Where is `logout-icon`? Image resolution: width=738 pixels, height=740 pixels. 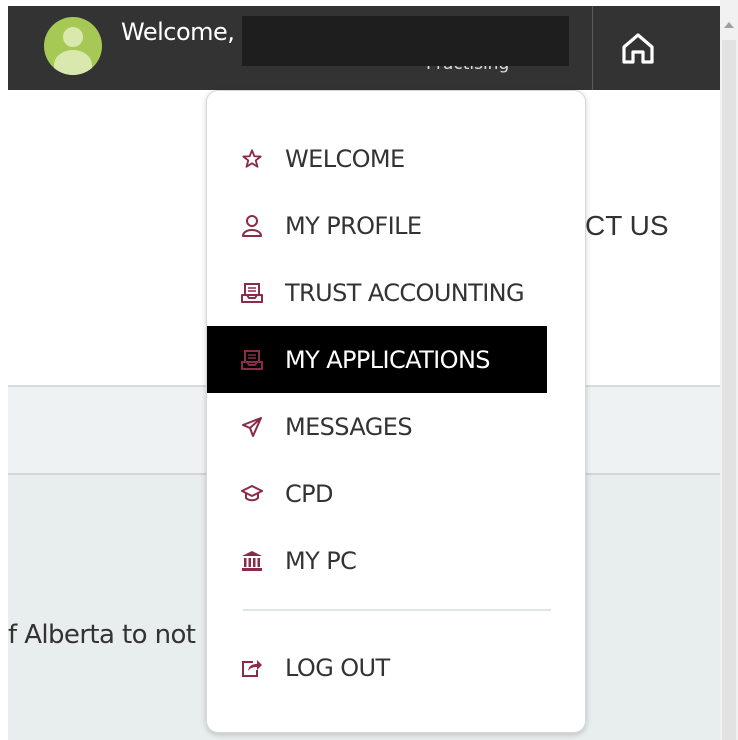
logout-icon is located at coordinates (252, 668).